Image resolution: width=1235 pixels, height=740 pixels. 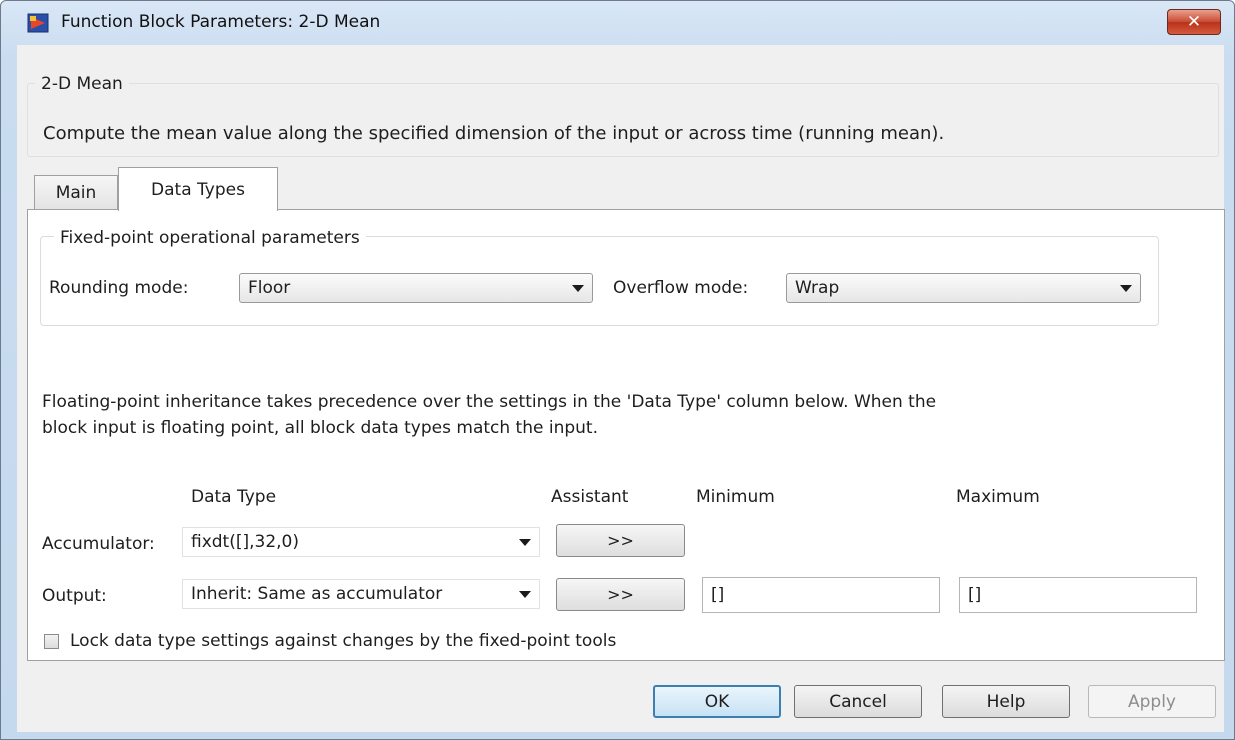 I want to click on accumulator-label: Accumulator:, so click(x=98, y=544).